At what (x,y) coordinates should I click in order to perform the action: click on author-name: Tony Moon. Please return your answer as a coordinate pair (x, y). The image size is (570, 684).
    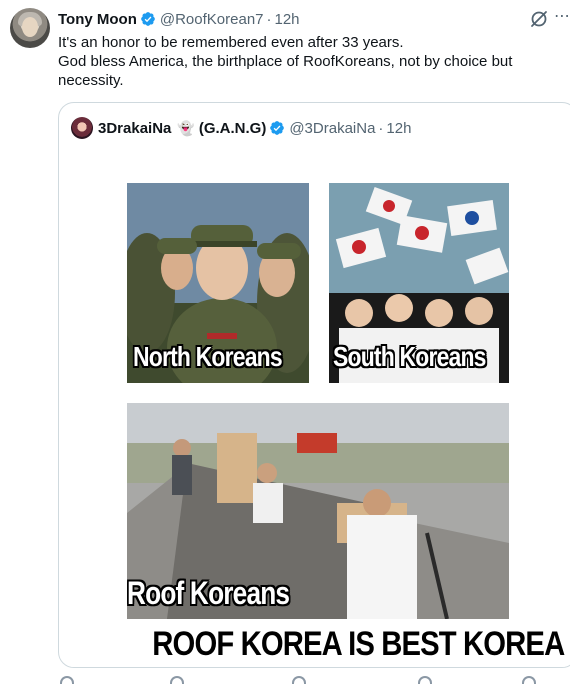
    Looking at the image, I should click on (97, 19).